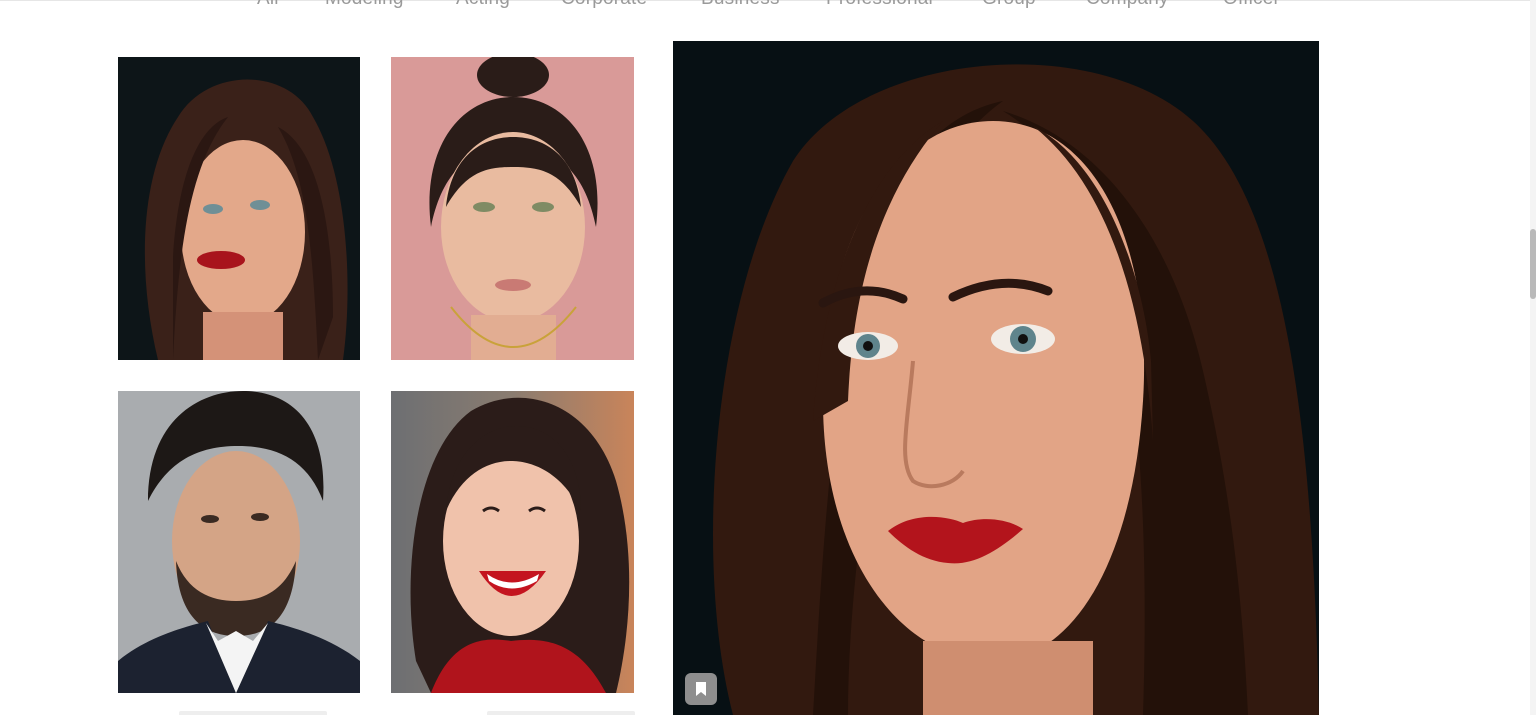 The width and height of the screenshot is (1536, 715). What do you see at coordinates (1533, 264) in the screenshot?
I see `scrollbar-thumb` at bounding box center [1533, 264].